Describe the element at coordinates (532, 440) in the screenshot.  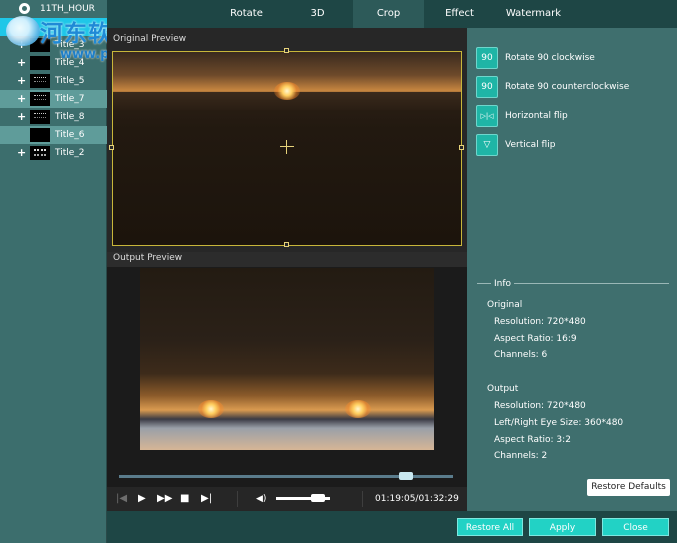
I see `output-aspect-ratio: Aspect Ratio: 3:2` at that location.